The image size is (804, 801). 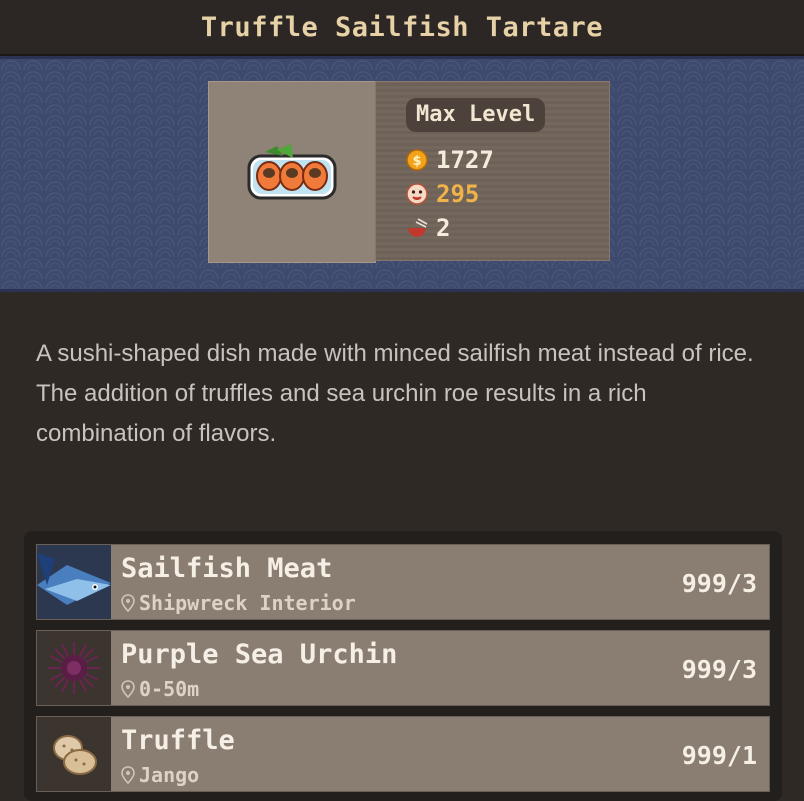 I want to click on ingredient-name: Truffle, so click(x=178, y=740).